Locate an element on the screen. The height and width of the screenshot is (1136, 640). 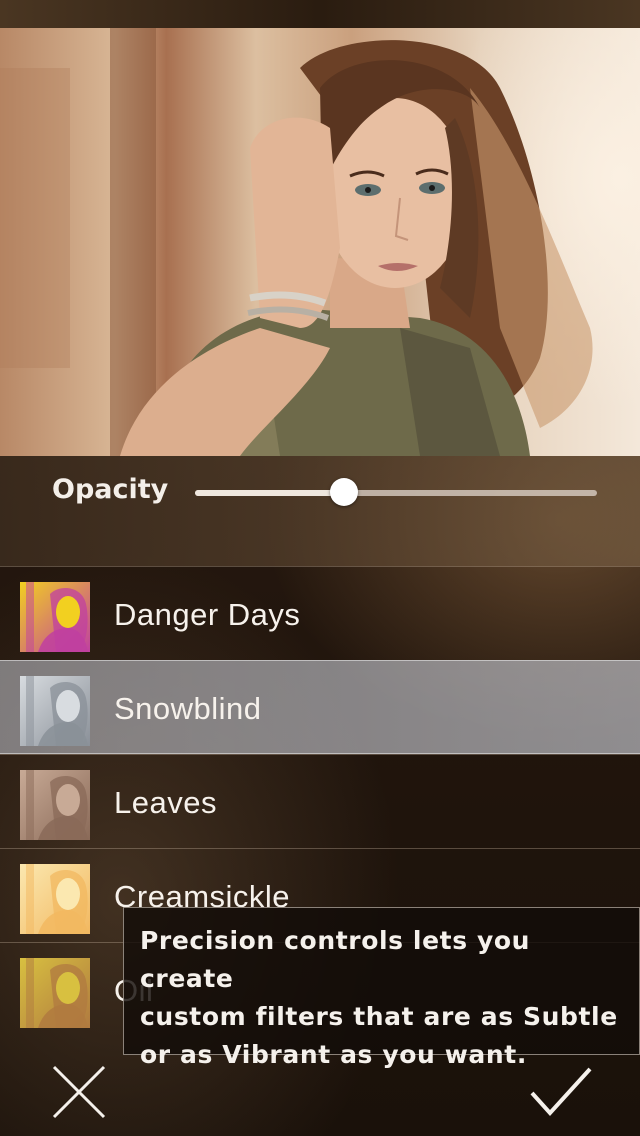
opacity-slider-fill is located at coordinates (269, 493).